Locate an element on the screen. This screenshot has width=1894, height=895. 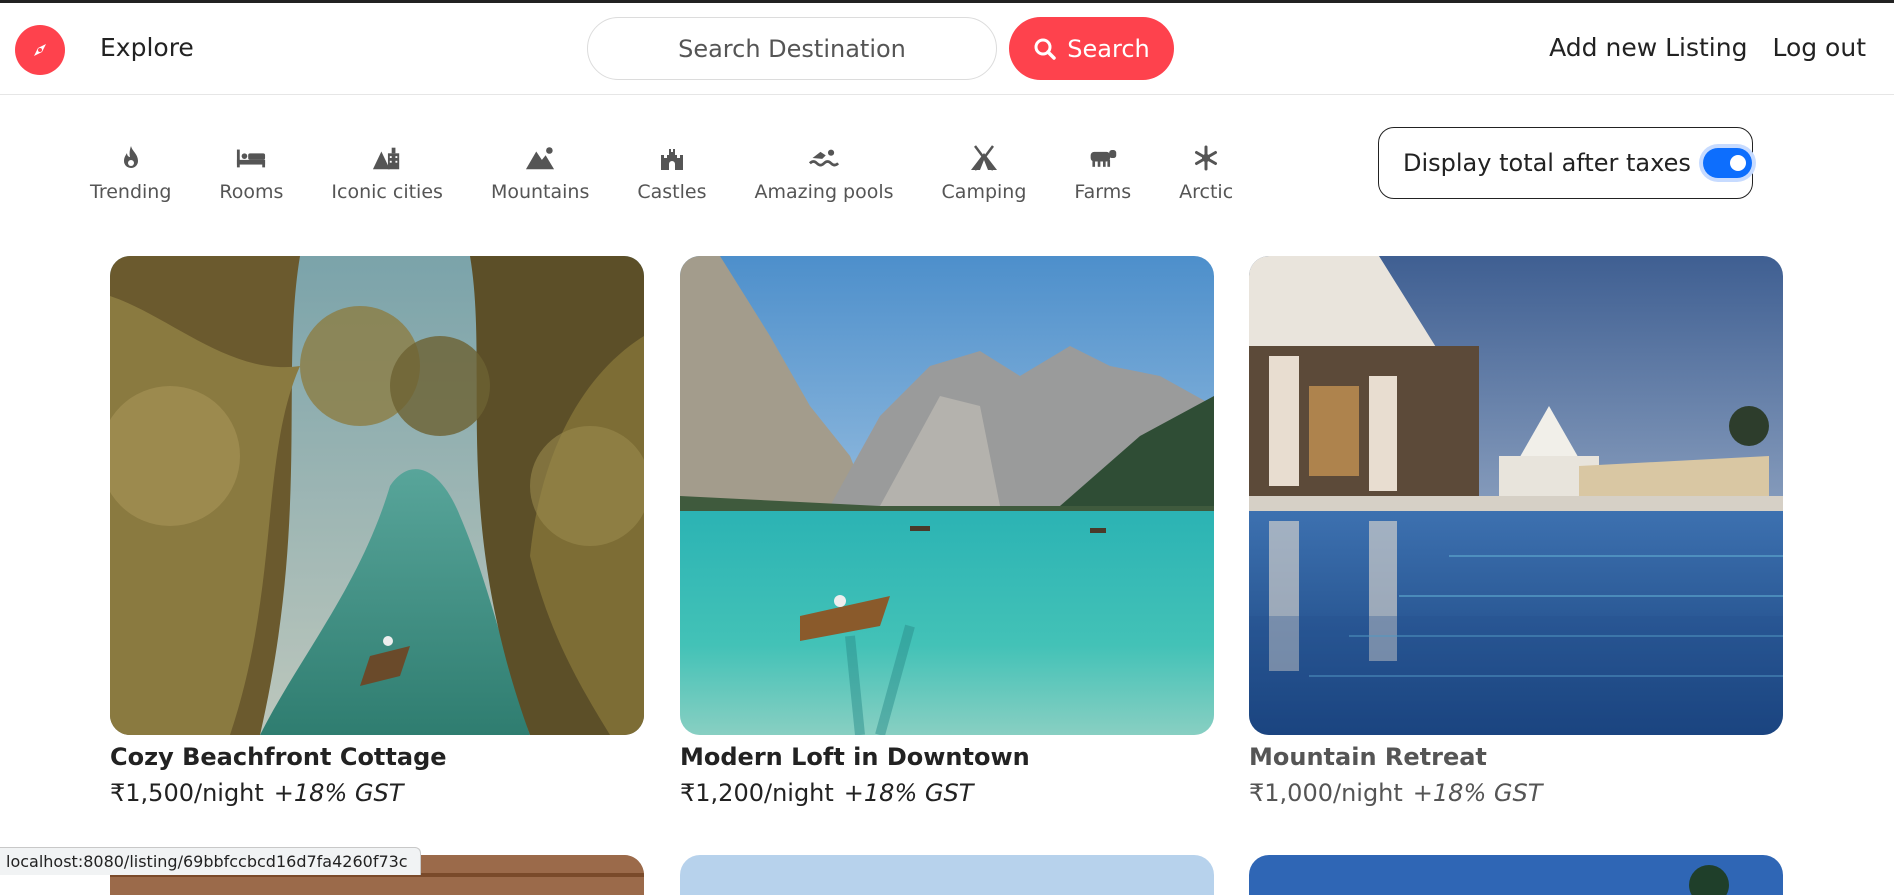
swimmer-icon is located at coordinates (824, 158).